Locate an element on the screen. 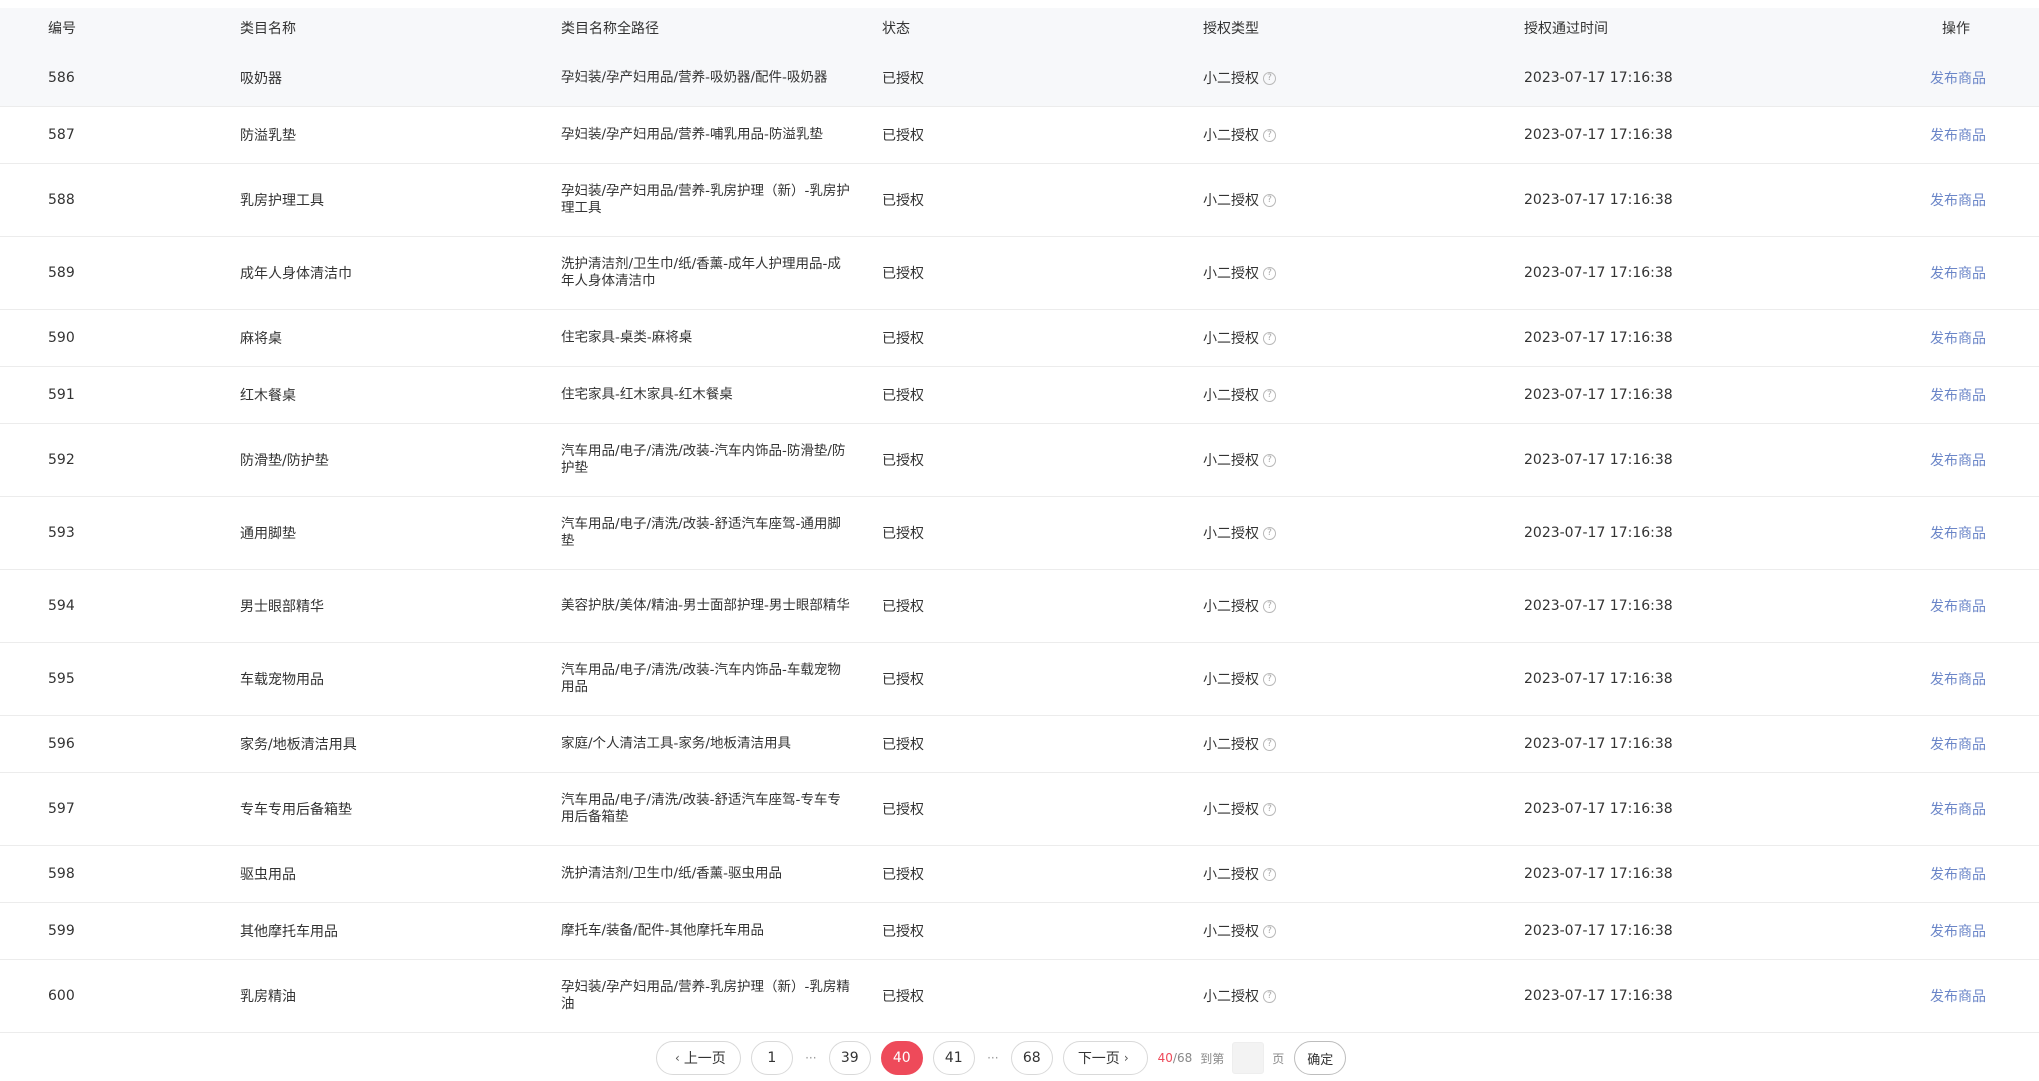  page-button-first: 1 is located at coordinates (771, 1058).